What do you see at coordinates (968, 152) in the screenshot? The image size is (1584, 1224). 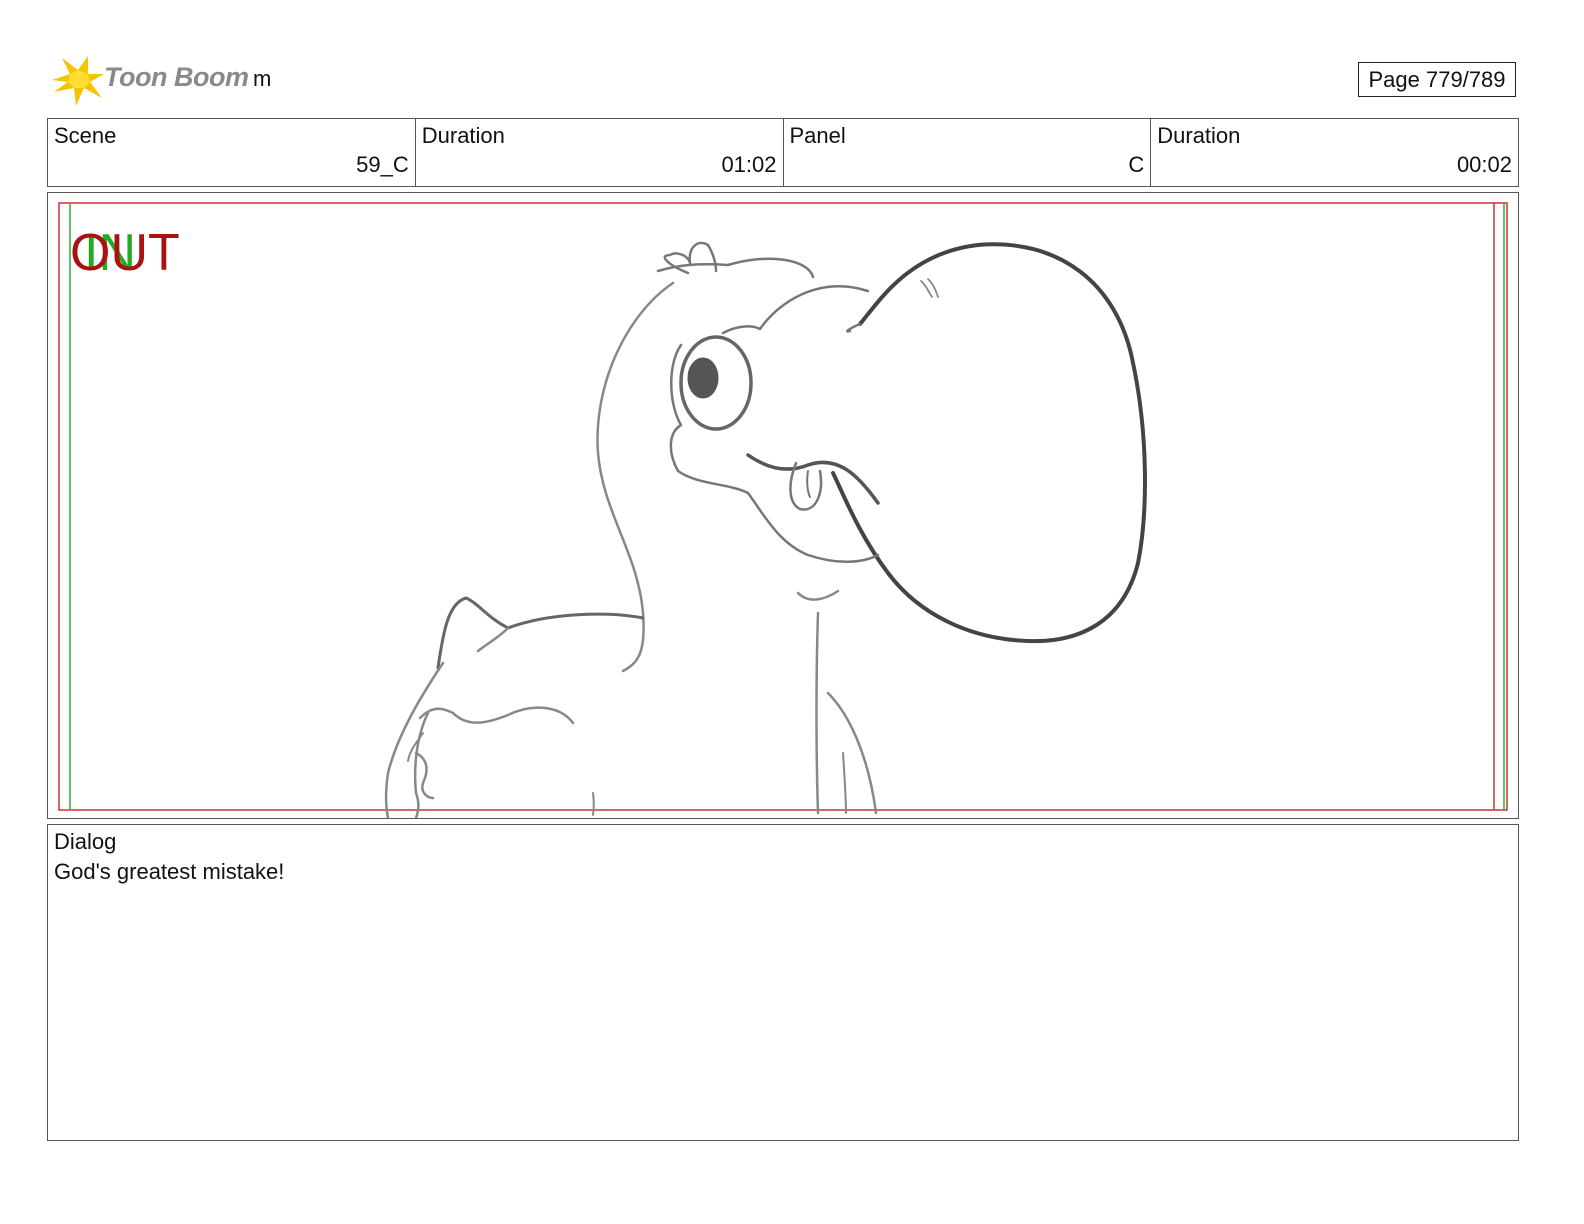 I see `panel-cell: Panel C` at bounding box center [968, 152].